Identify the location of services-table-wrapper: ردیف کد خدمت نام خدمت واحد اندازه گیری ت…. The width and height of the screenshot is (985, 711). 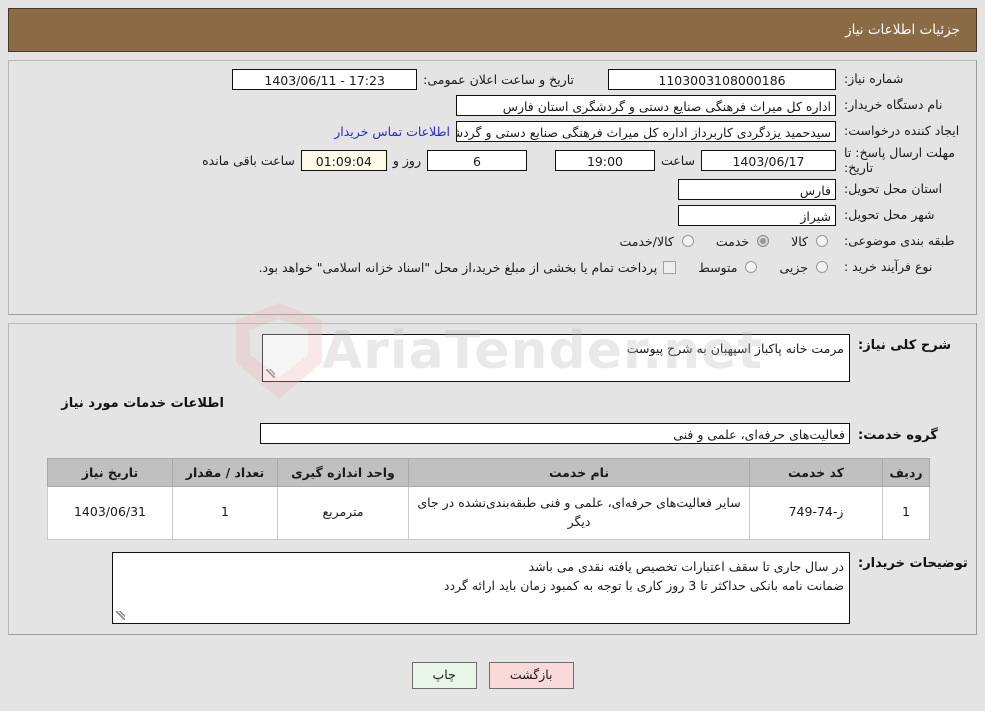
(492, 498).